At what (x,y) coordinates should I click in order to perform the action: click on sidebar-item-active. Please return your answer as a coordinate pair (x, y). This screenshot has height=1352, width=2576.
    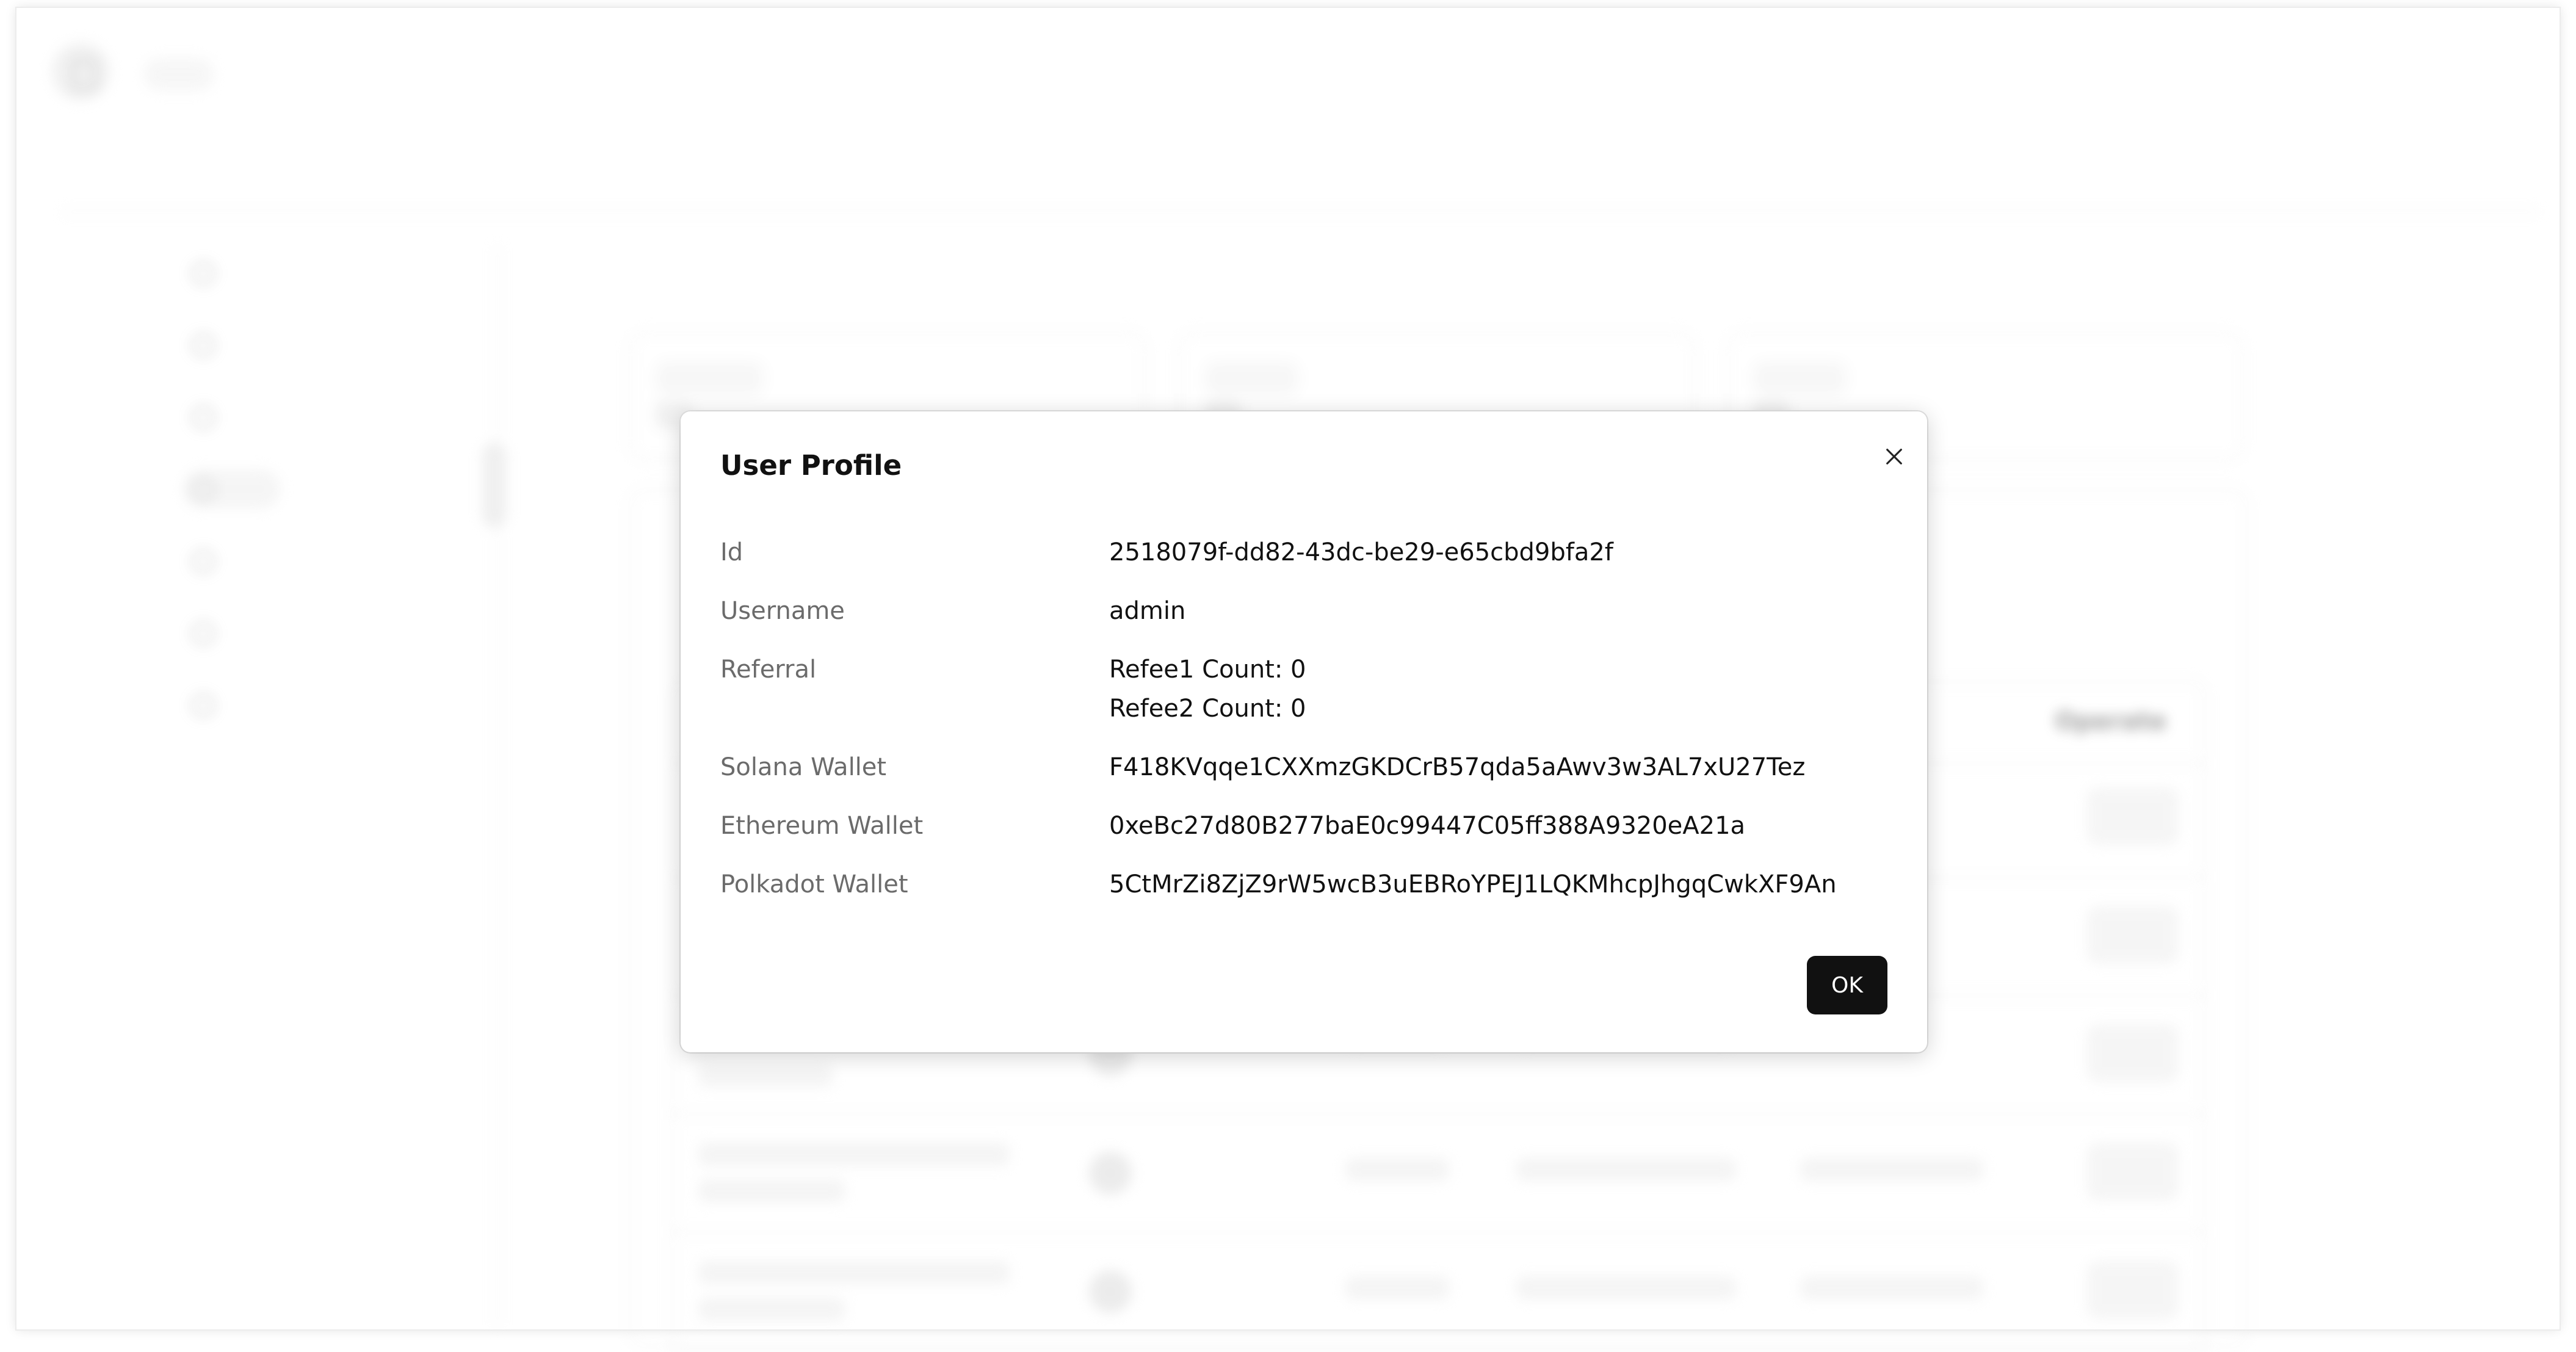
    Looking at the image, I should click on (232, 488).